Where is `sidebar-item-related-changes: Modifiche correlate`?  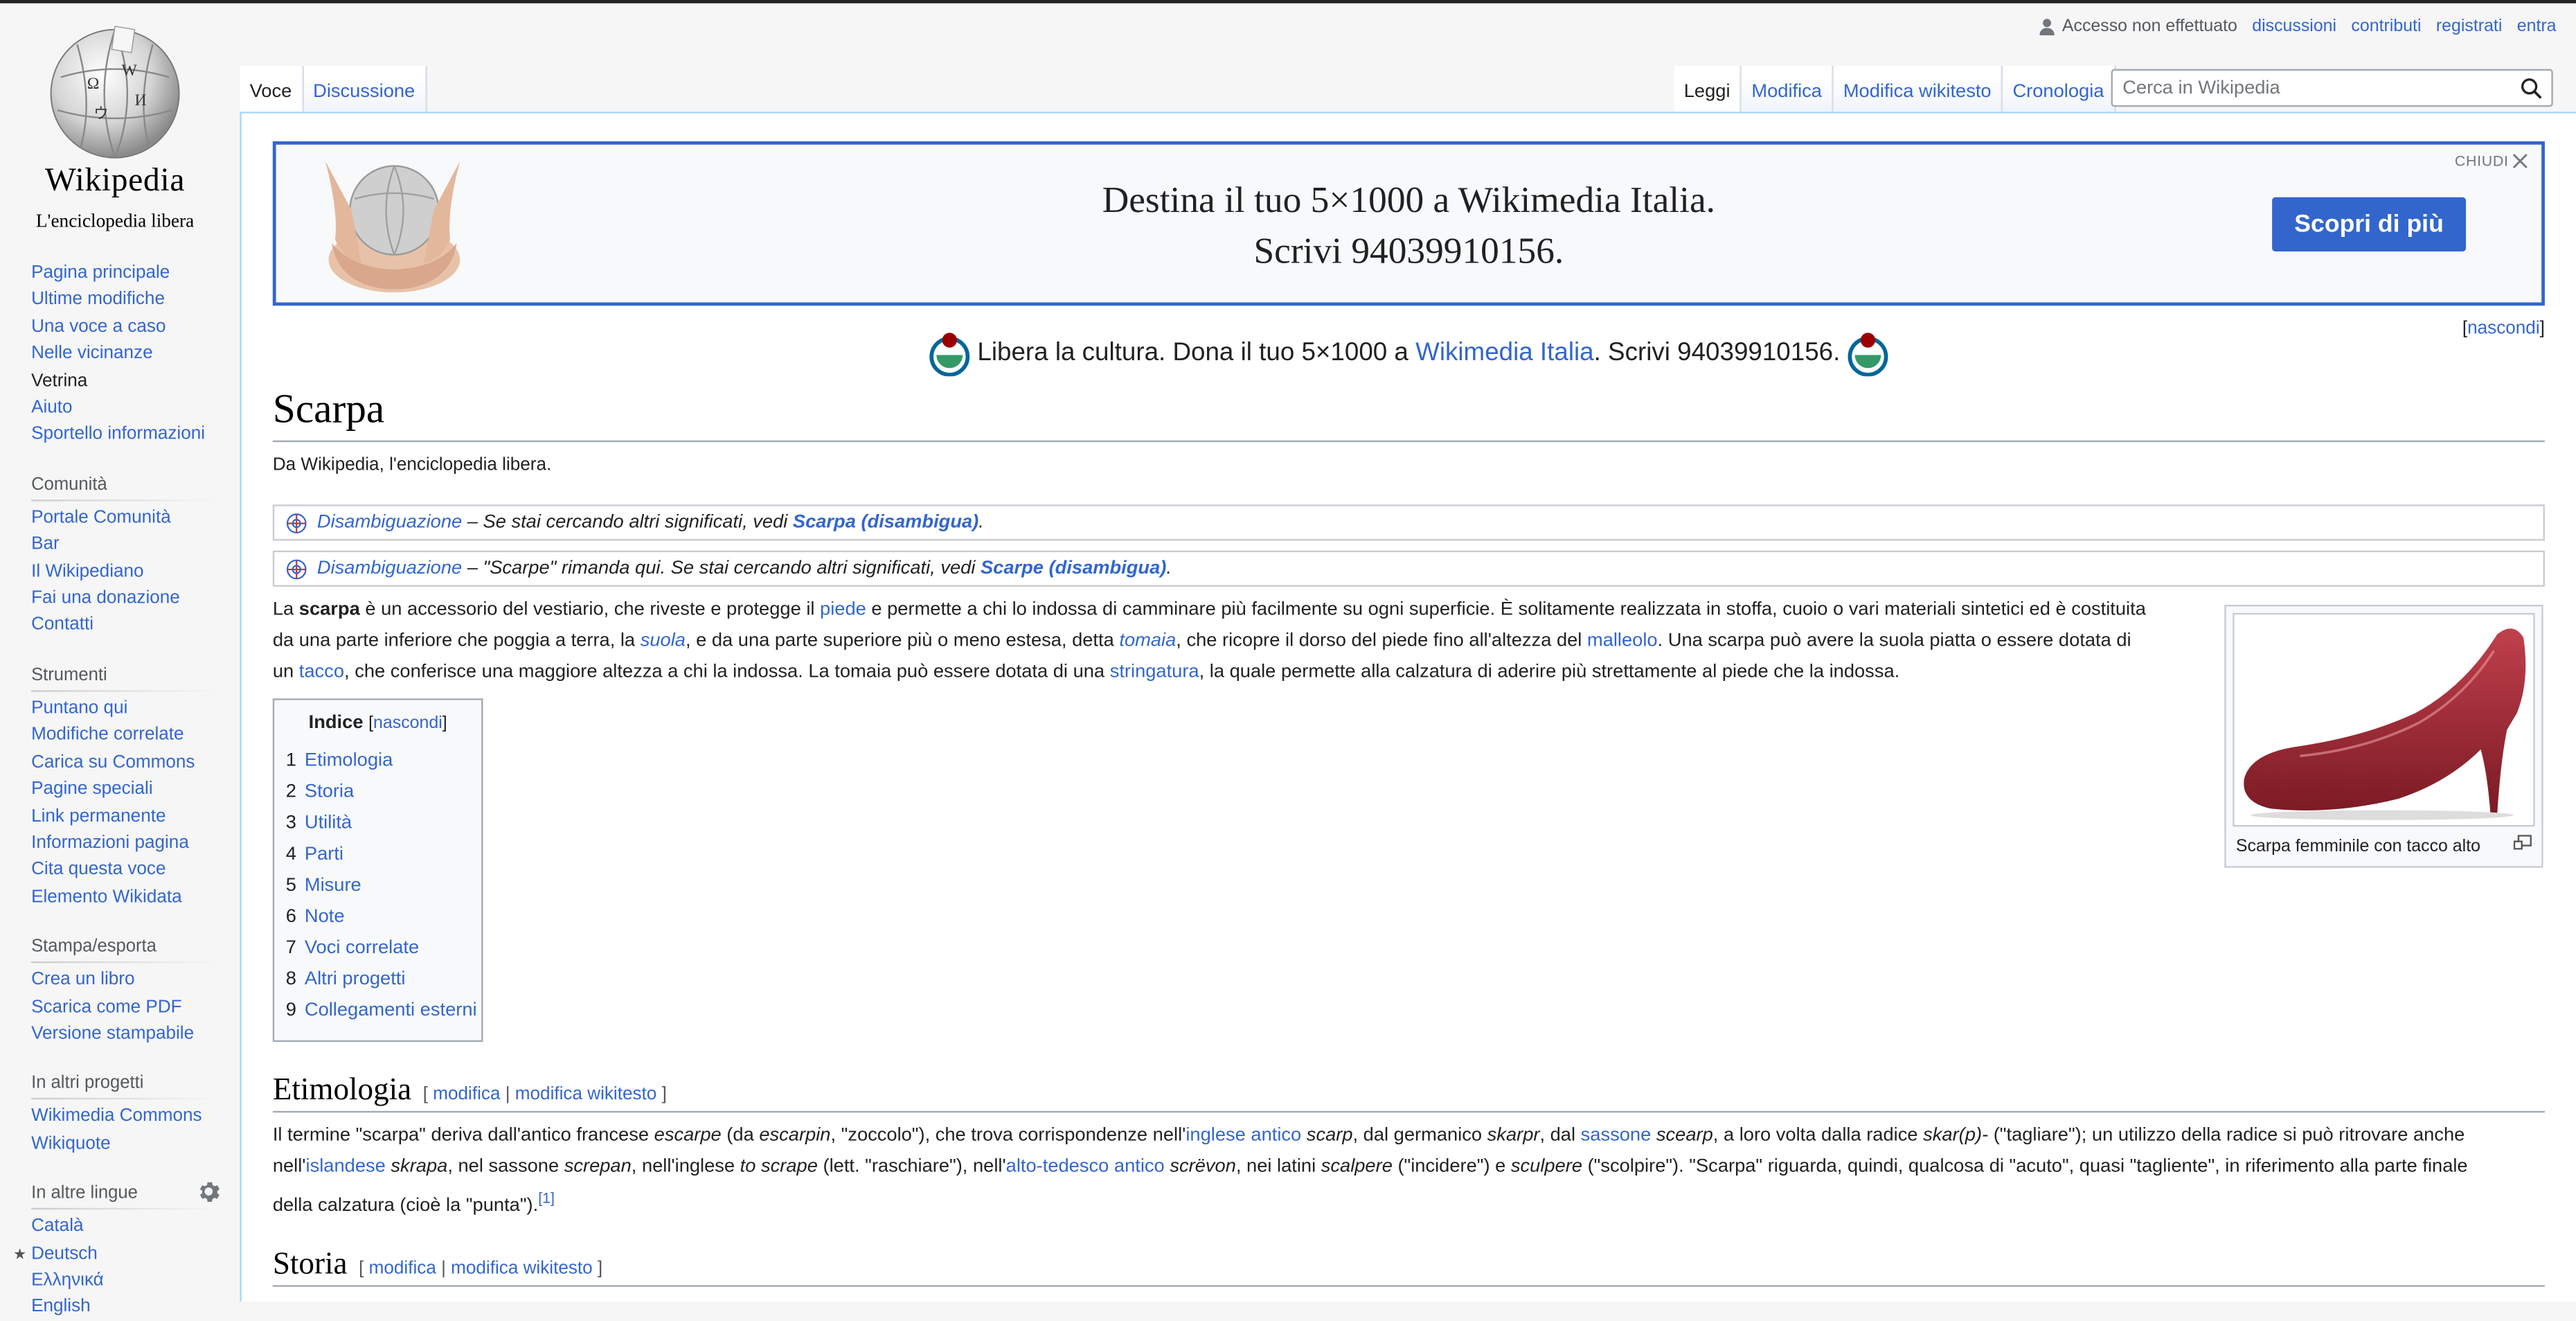 sidebar-item-related-changes: Modifiche correlate is located at coordinates (123, 735).